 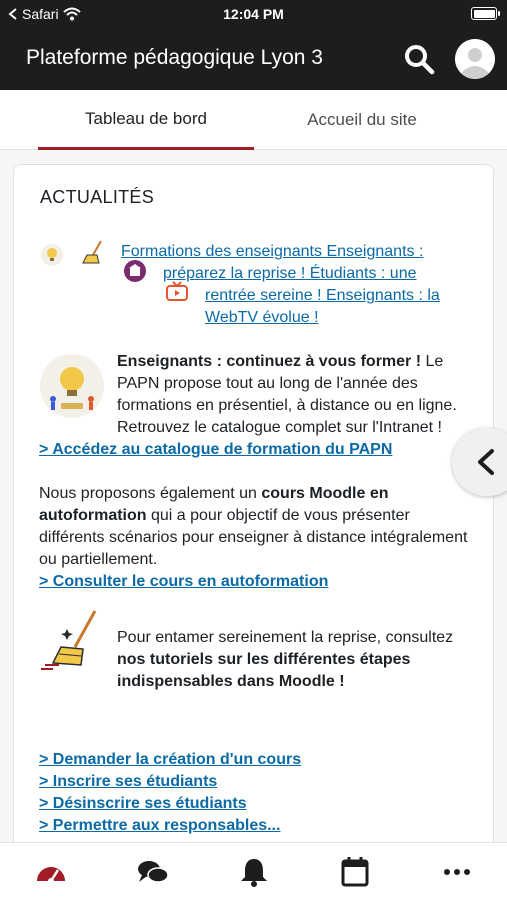 I want to click on tab-site-home: Accueil du site, so click(x=362, y=120).